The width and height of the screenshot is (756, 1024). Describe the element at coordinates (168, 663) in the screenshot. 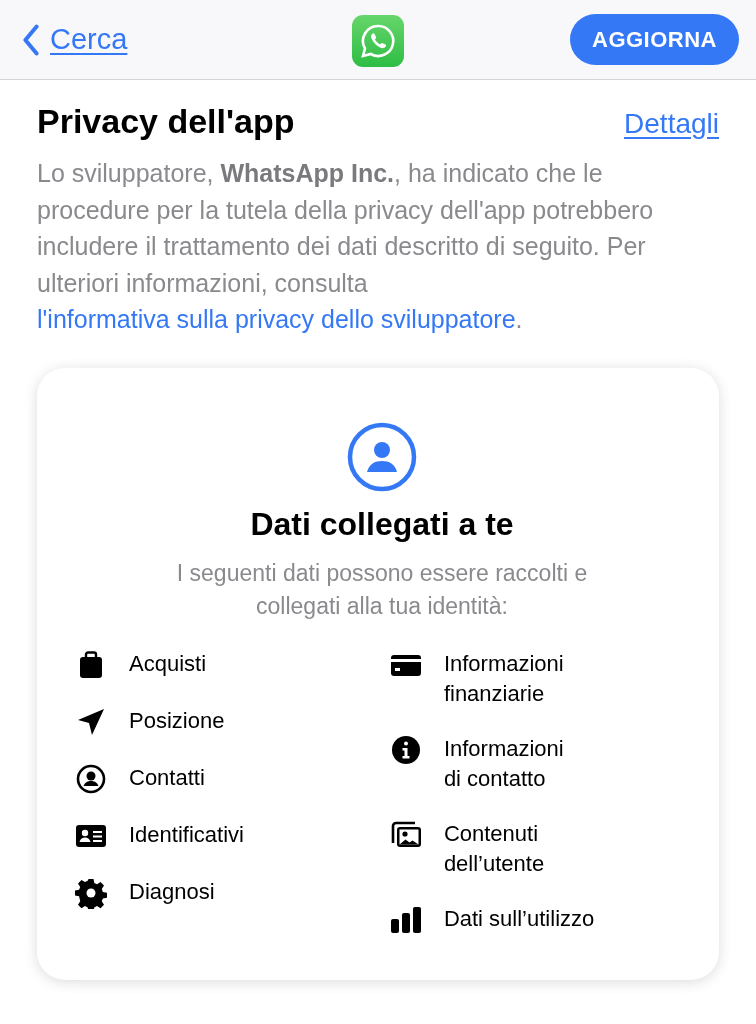

I see `data-type-label: Acquisti` at that location.